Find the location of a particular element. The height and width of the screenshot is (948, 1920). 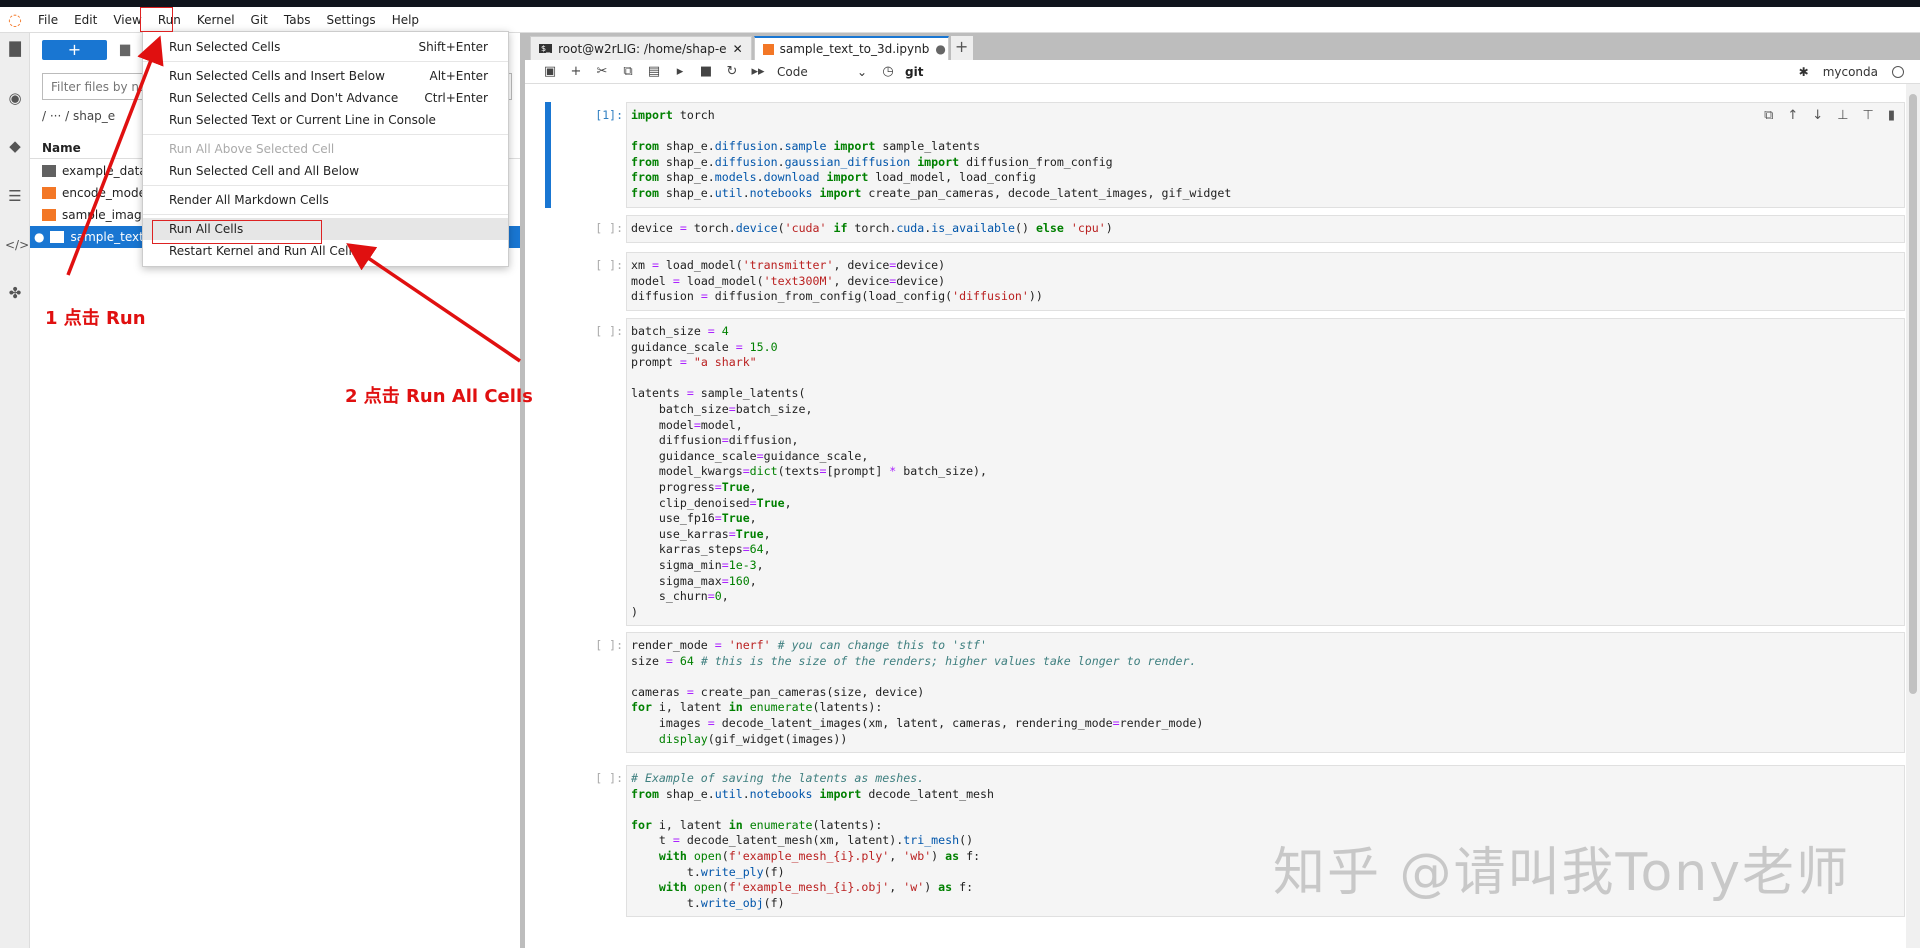

annotation-step1: 1 点击 Run is located at coordinates (95, 318).